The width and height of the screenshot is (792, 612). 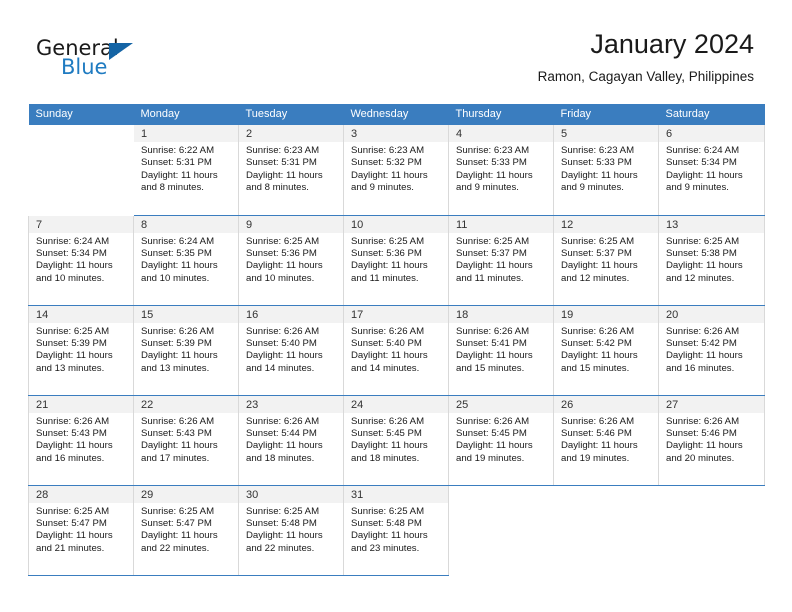 I want to click on day-number: 10, so click(x=396, y=224).